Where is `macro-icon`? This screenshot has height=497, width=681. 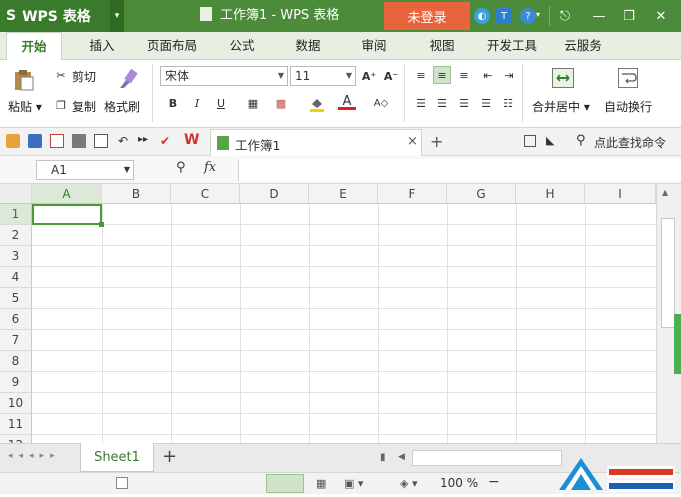 macro-icon is located at coordinates (122, 483).